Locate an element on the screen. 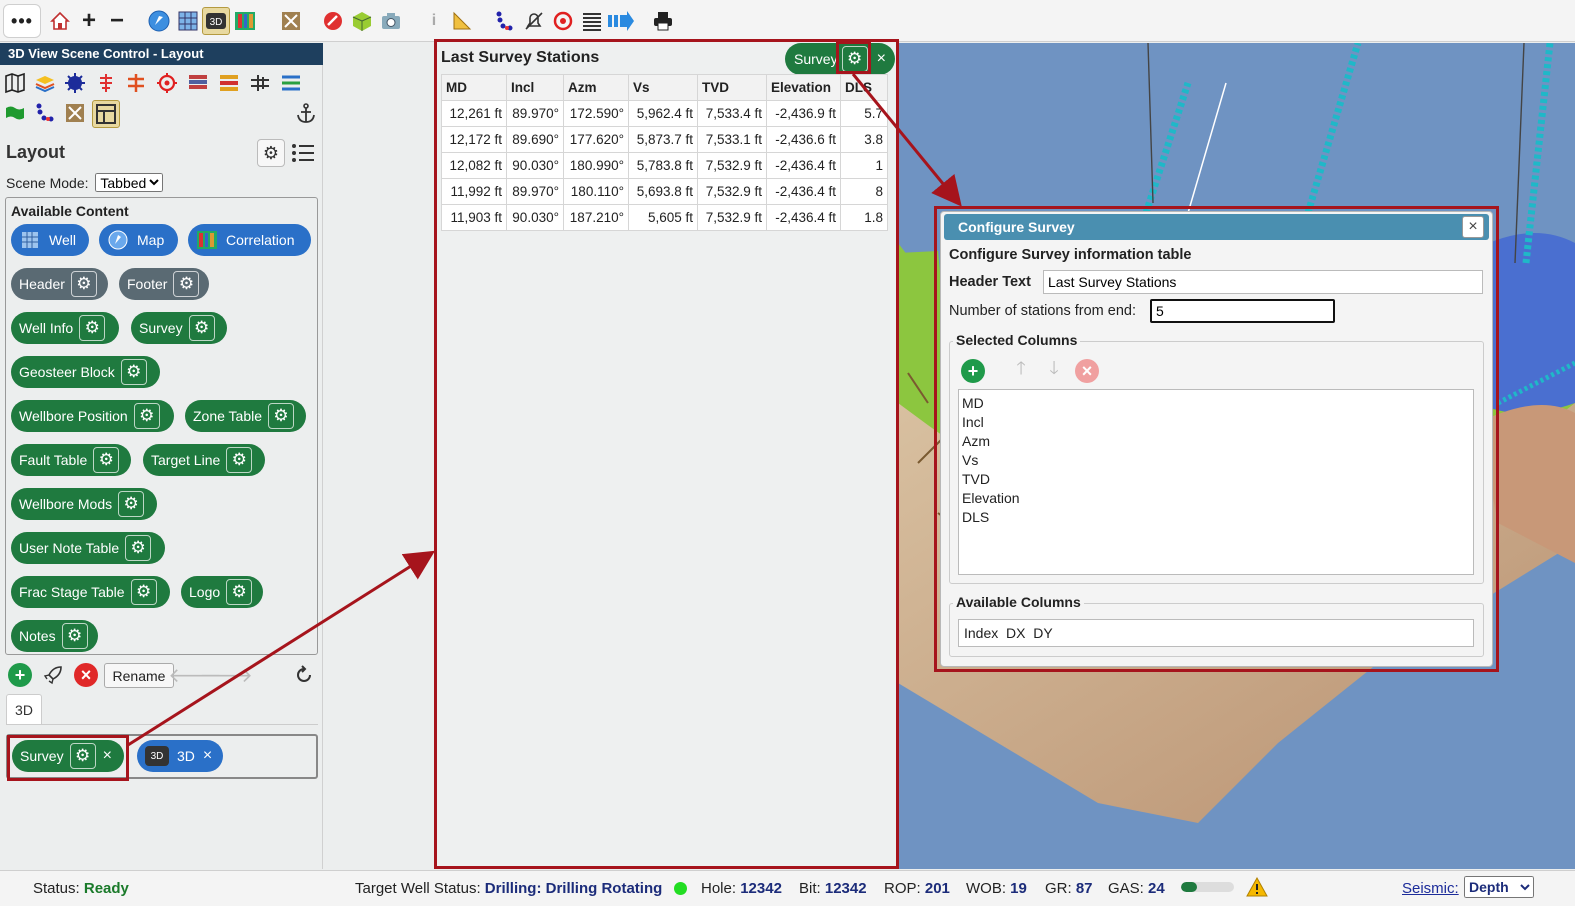 Image resolution: width=1575 pixels, height=906 pixels. rop-value: ROP: 201 is located at coordinates (917, 888).